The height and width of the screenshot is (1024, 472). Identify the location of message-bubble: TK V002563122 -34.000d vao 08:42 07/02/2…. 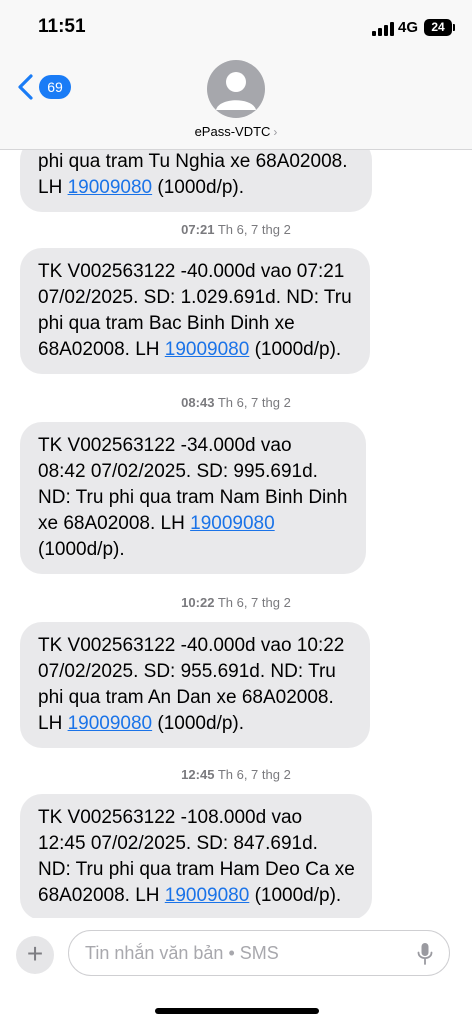
(193, 498).